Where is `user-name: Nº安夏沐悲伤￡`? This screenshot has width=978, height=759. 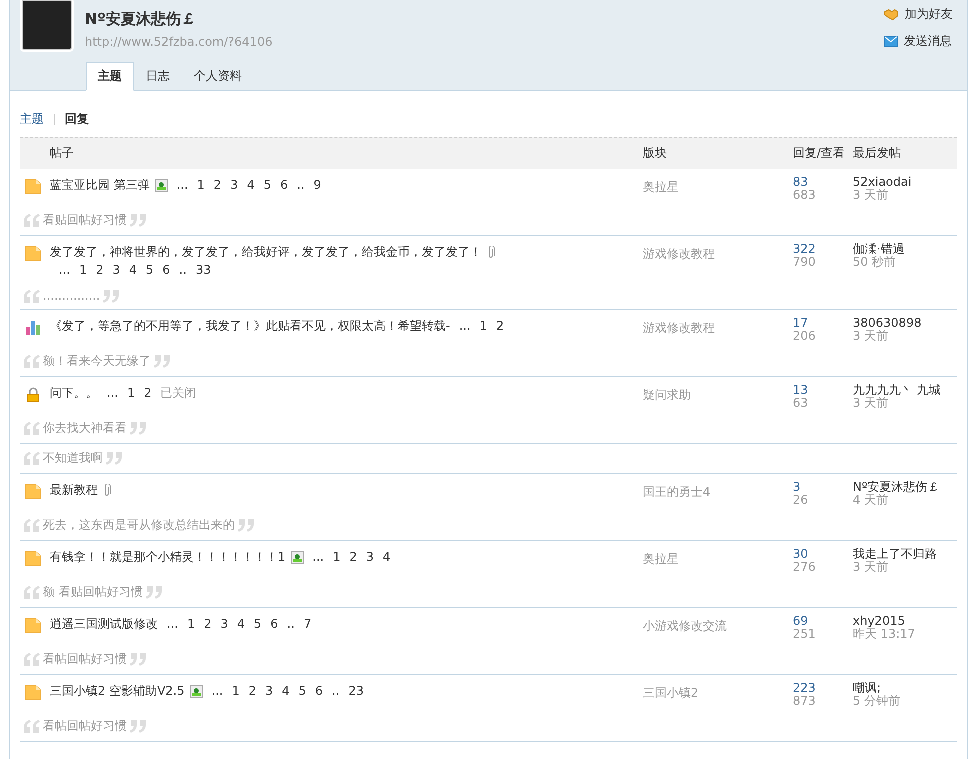
user-name: Nº安夏沐悲伤￡ is located at coordinates (141, 19).